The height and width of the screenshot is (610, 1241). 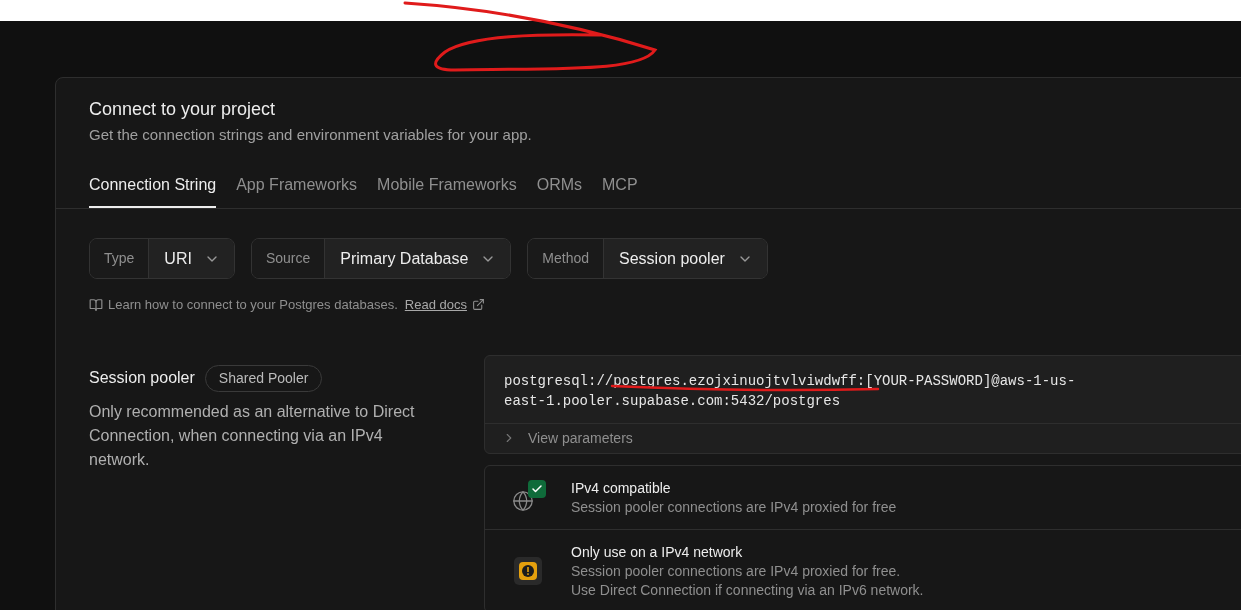 I want to click on notice-text: Session pooler connections are IPv4 proxied for free, so click(x=734, y=507).